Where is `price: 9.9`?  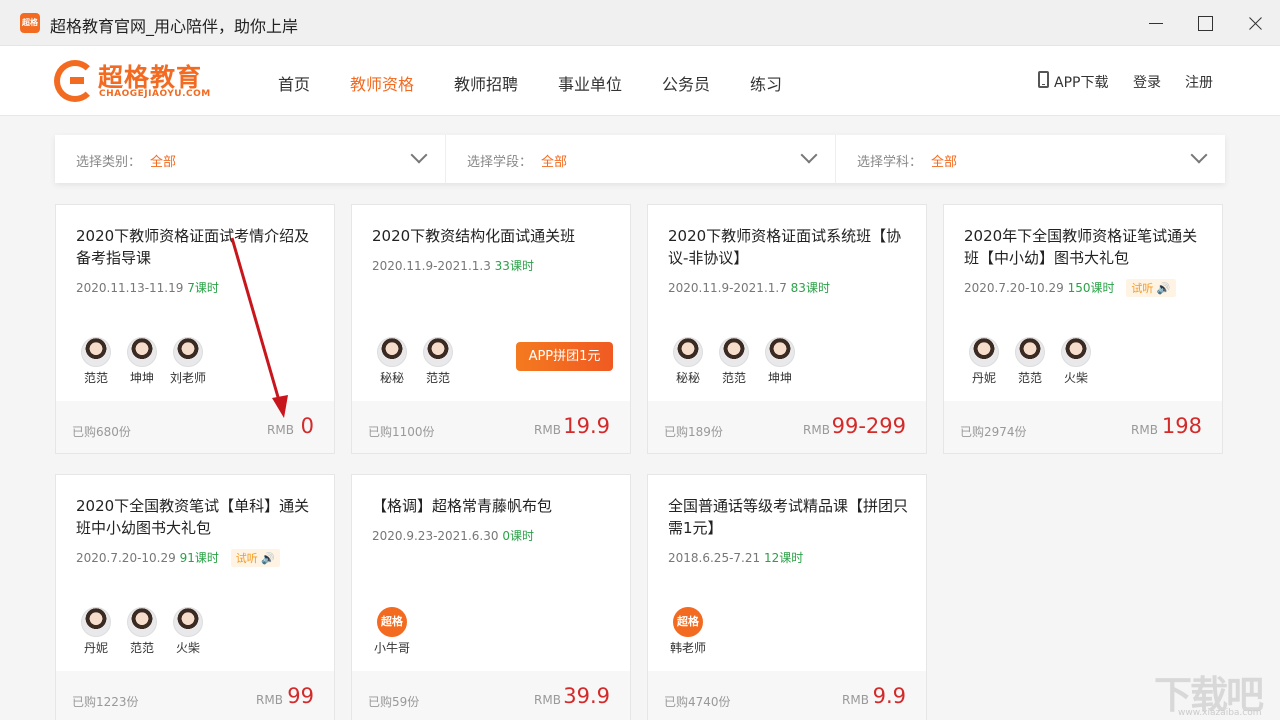
price: 9.9 is located at coordinates (889, 696).